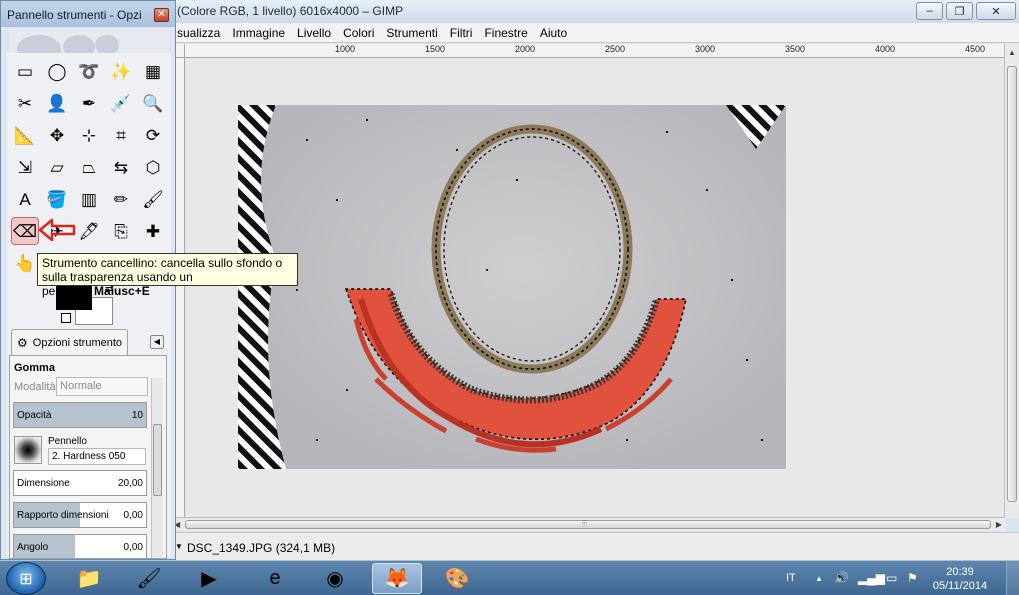 Image resolution: width=1019 pixels, height=595 pixels. I want to click on angle-slider: Angolo 0,00, so click(80, 546).